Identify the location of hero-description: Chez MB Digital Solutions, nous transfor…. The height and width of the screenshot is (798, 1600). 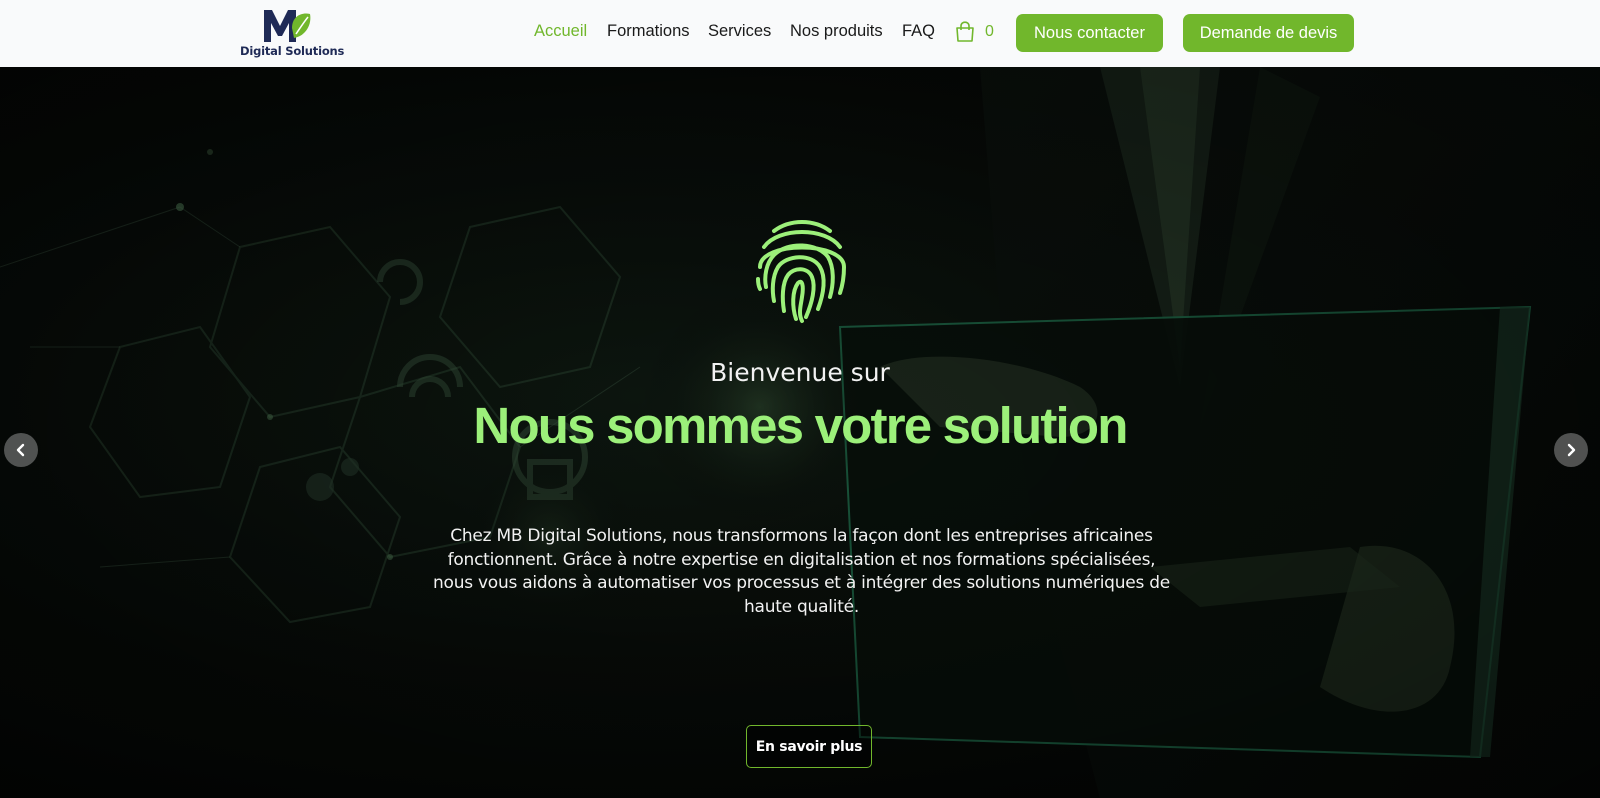
(801, 571).